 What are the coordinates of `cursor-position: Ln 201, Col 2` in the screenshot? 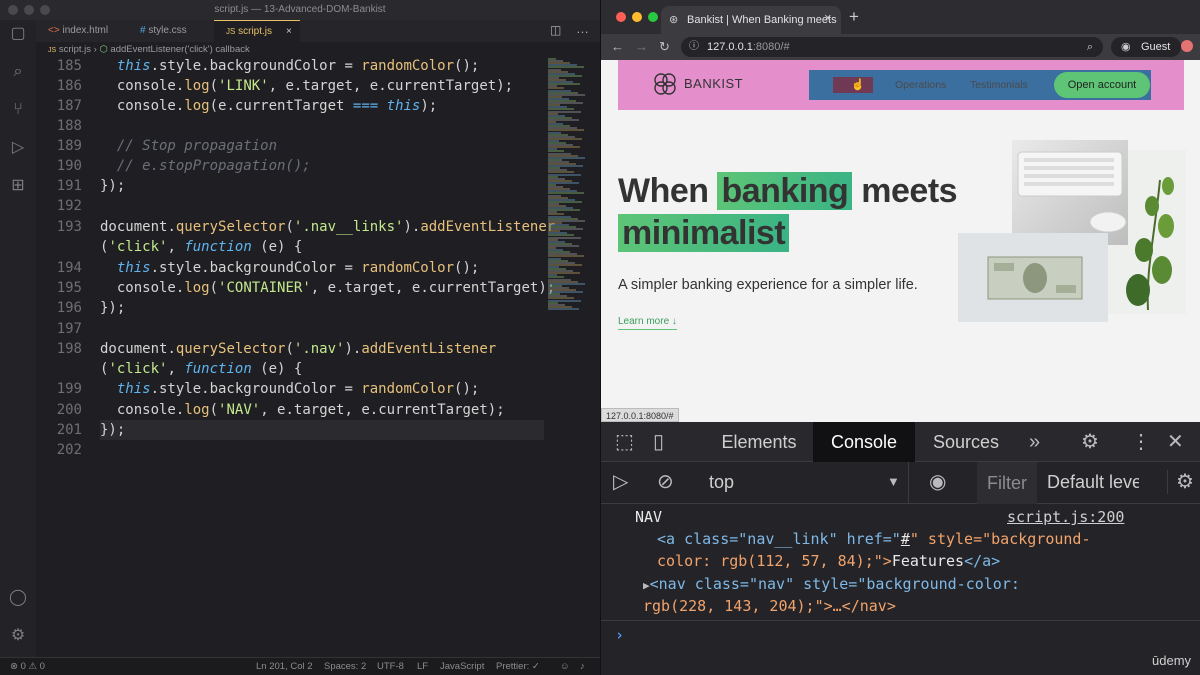 It's located at (284, 666).